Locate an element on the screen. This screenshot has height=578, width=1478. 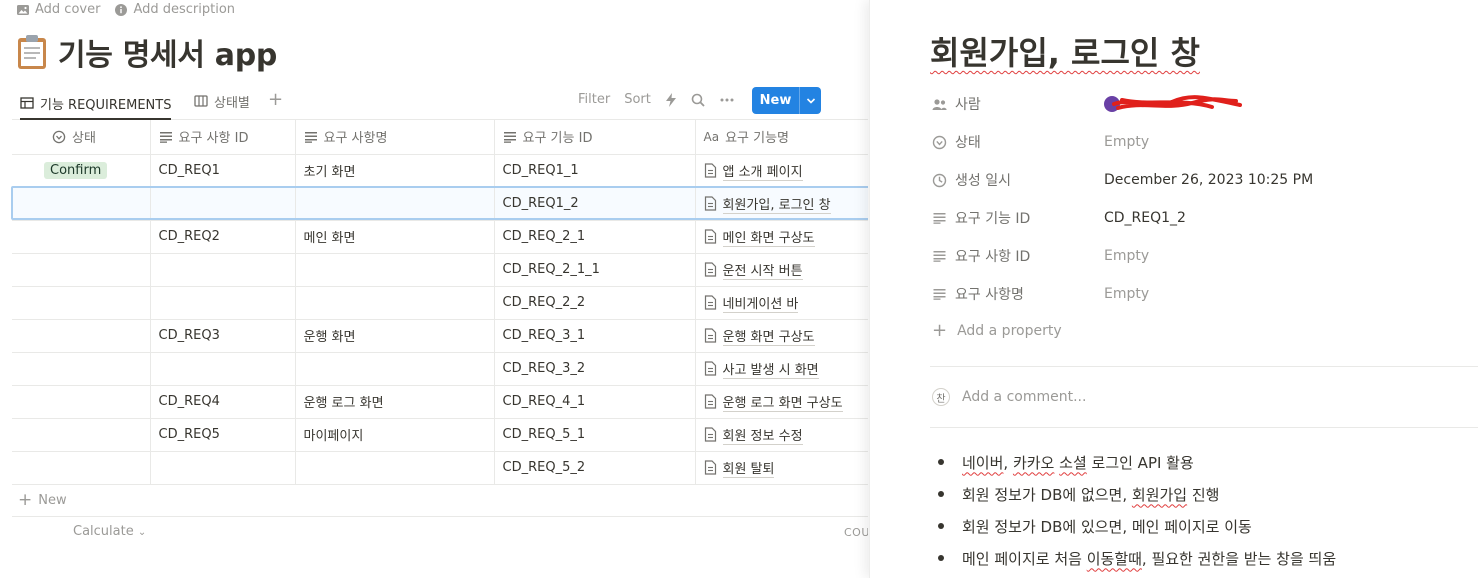
table-row: CD_REQ4 운행 로그 화면 CD_REQ_4_1 운행 로그 화면 구상도 is located at coordinates (440, 402).